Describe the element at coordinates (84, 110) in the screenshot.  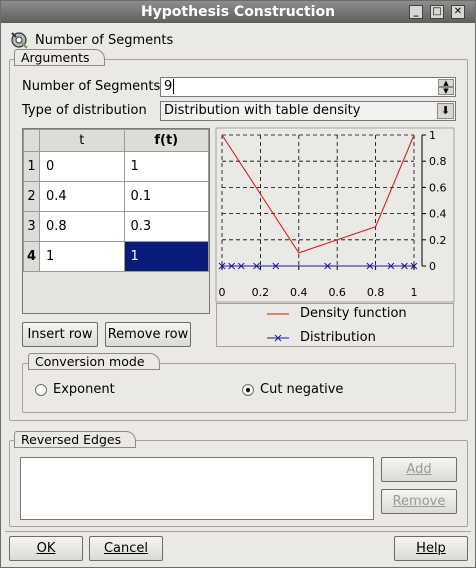
I see `distribution-label: Type of distribution` at that location.